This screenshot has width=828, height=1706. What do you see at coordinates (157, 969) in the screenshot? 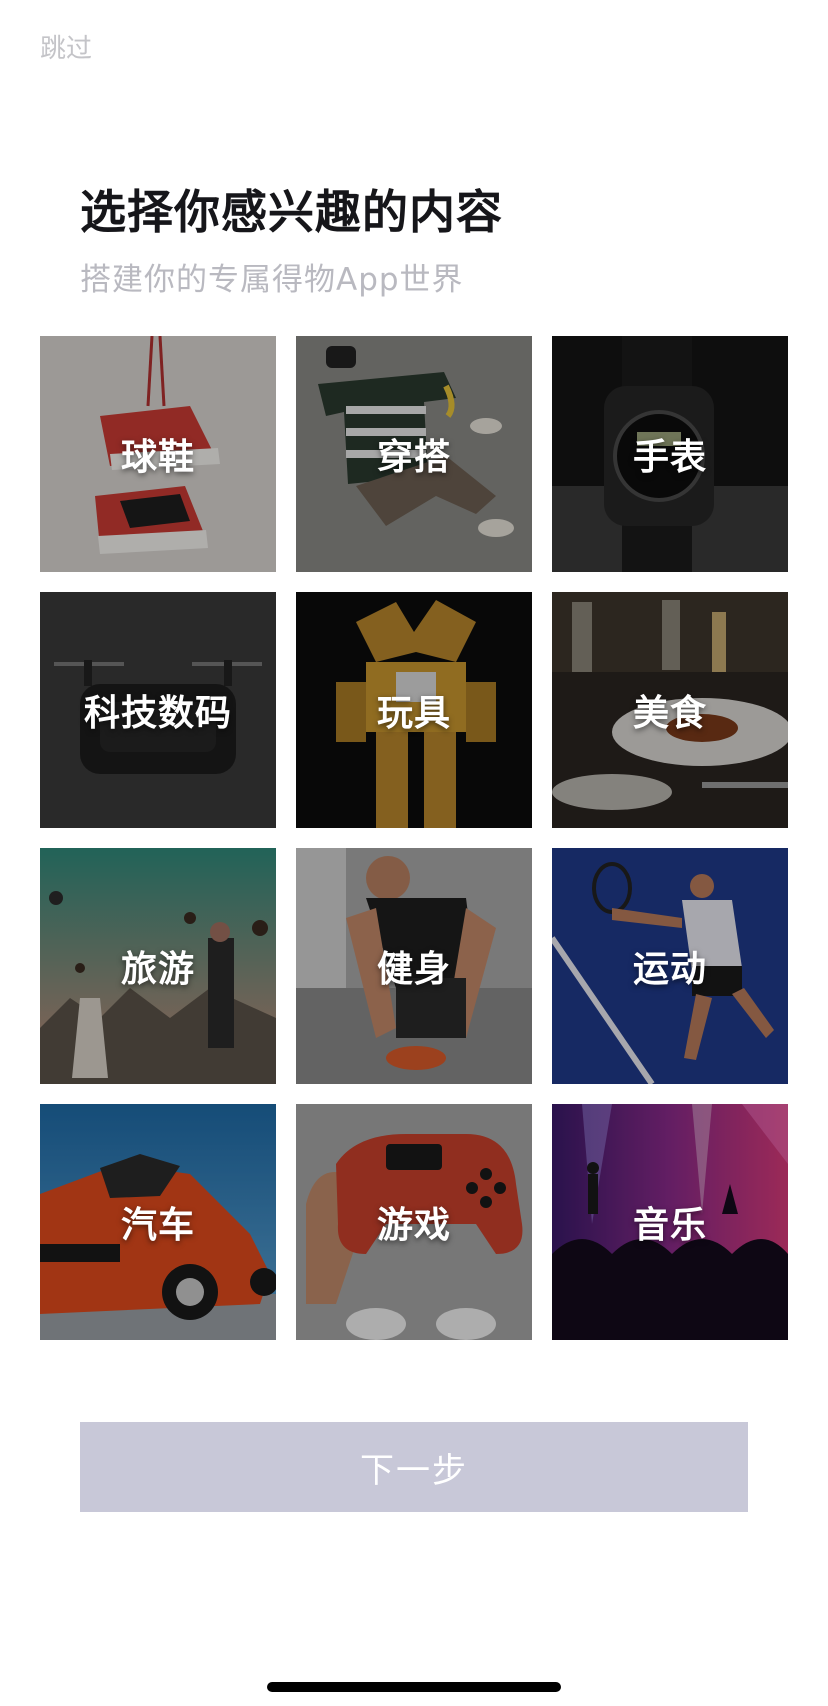
I see `category-label: 旅游` at bounding box center [157, 969].